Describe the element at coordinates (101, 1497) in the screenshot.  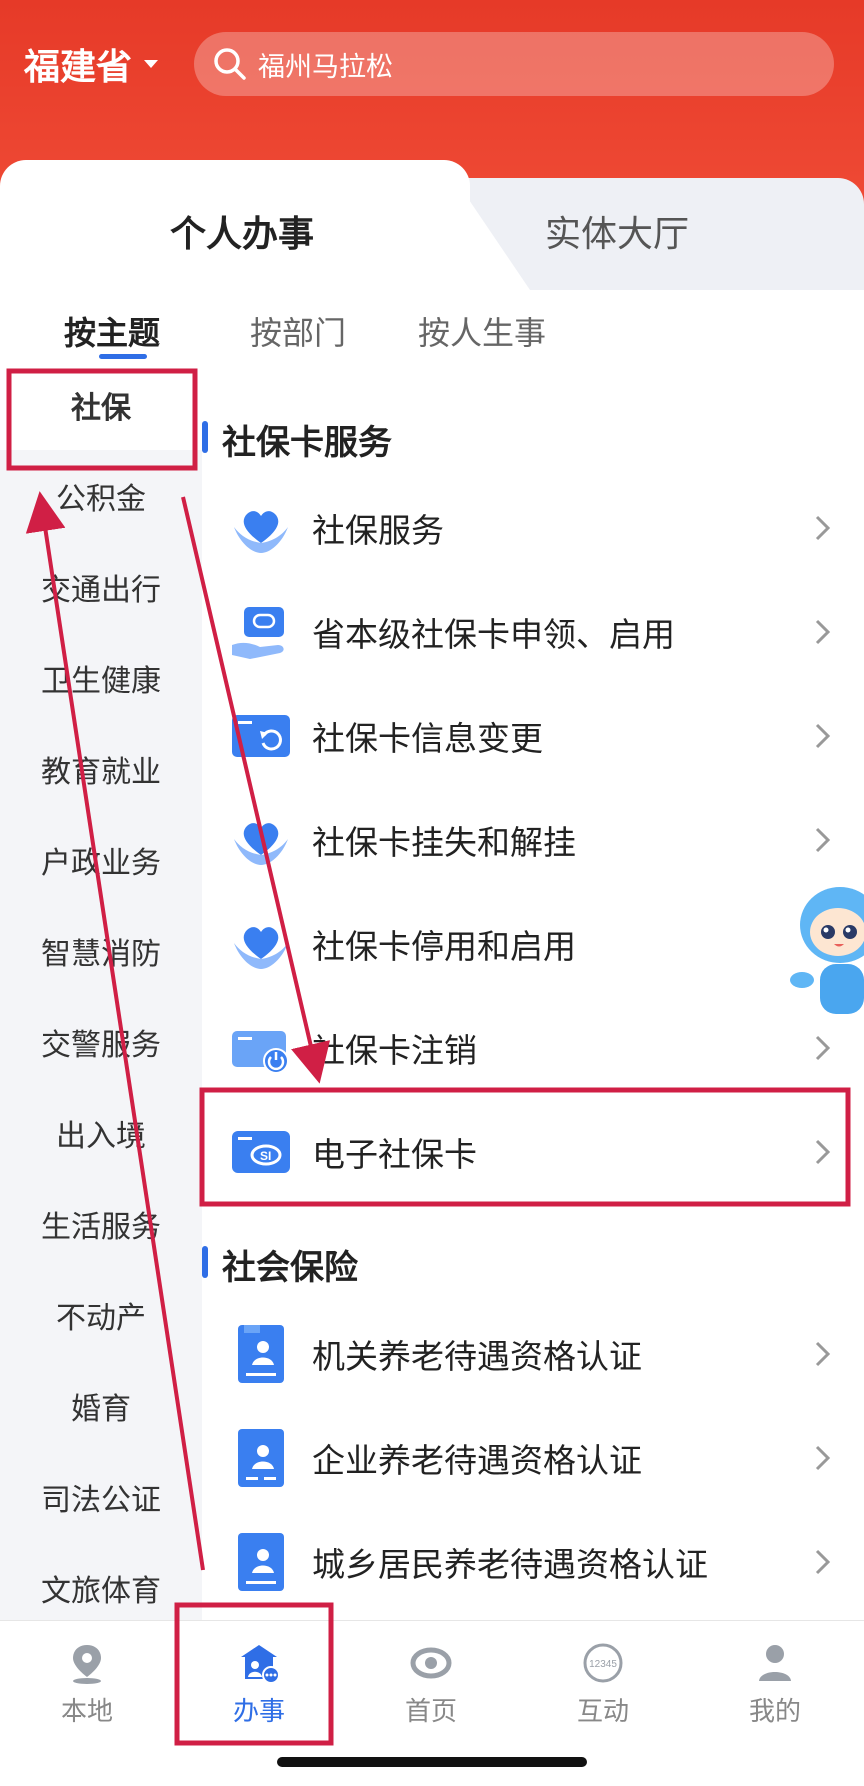
I see `sidebar-item-notary: 司法公证` at that location.